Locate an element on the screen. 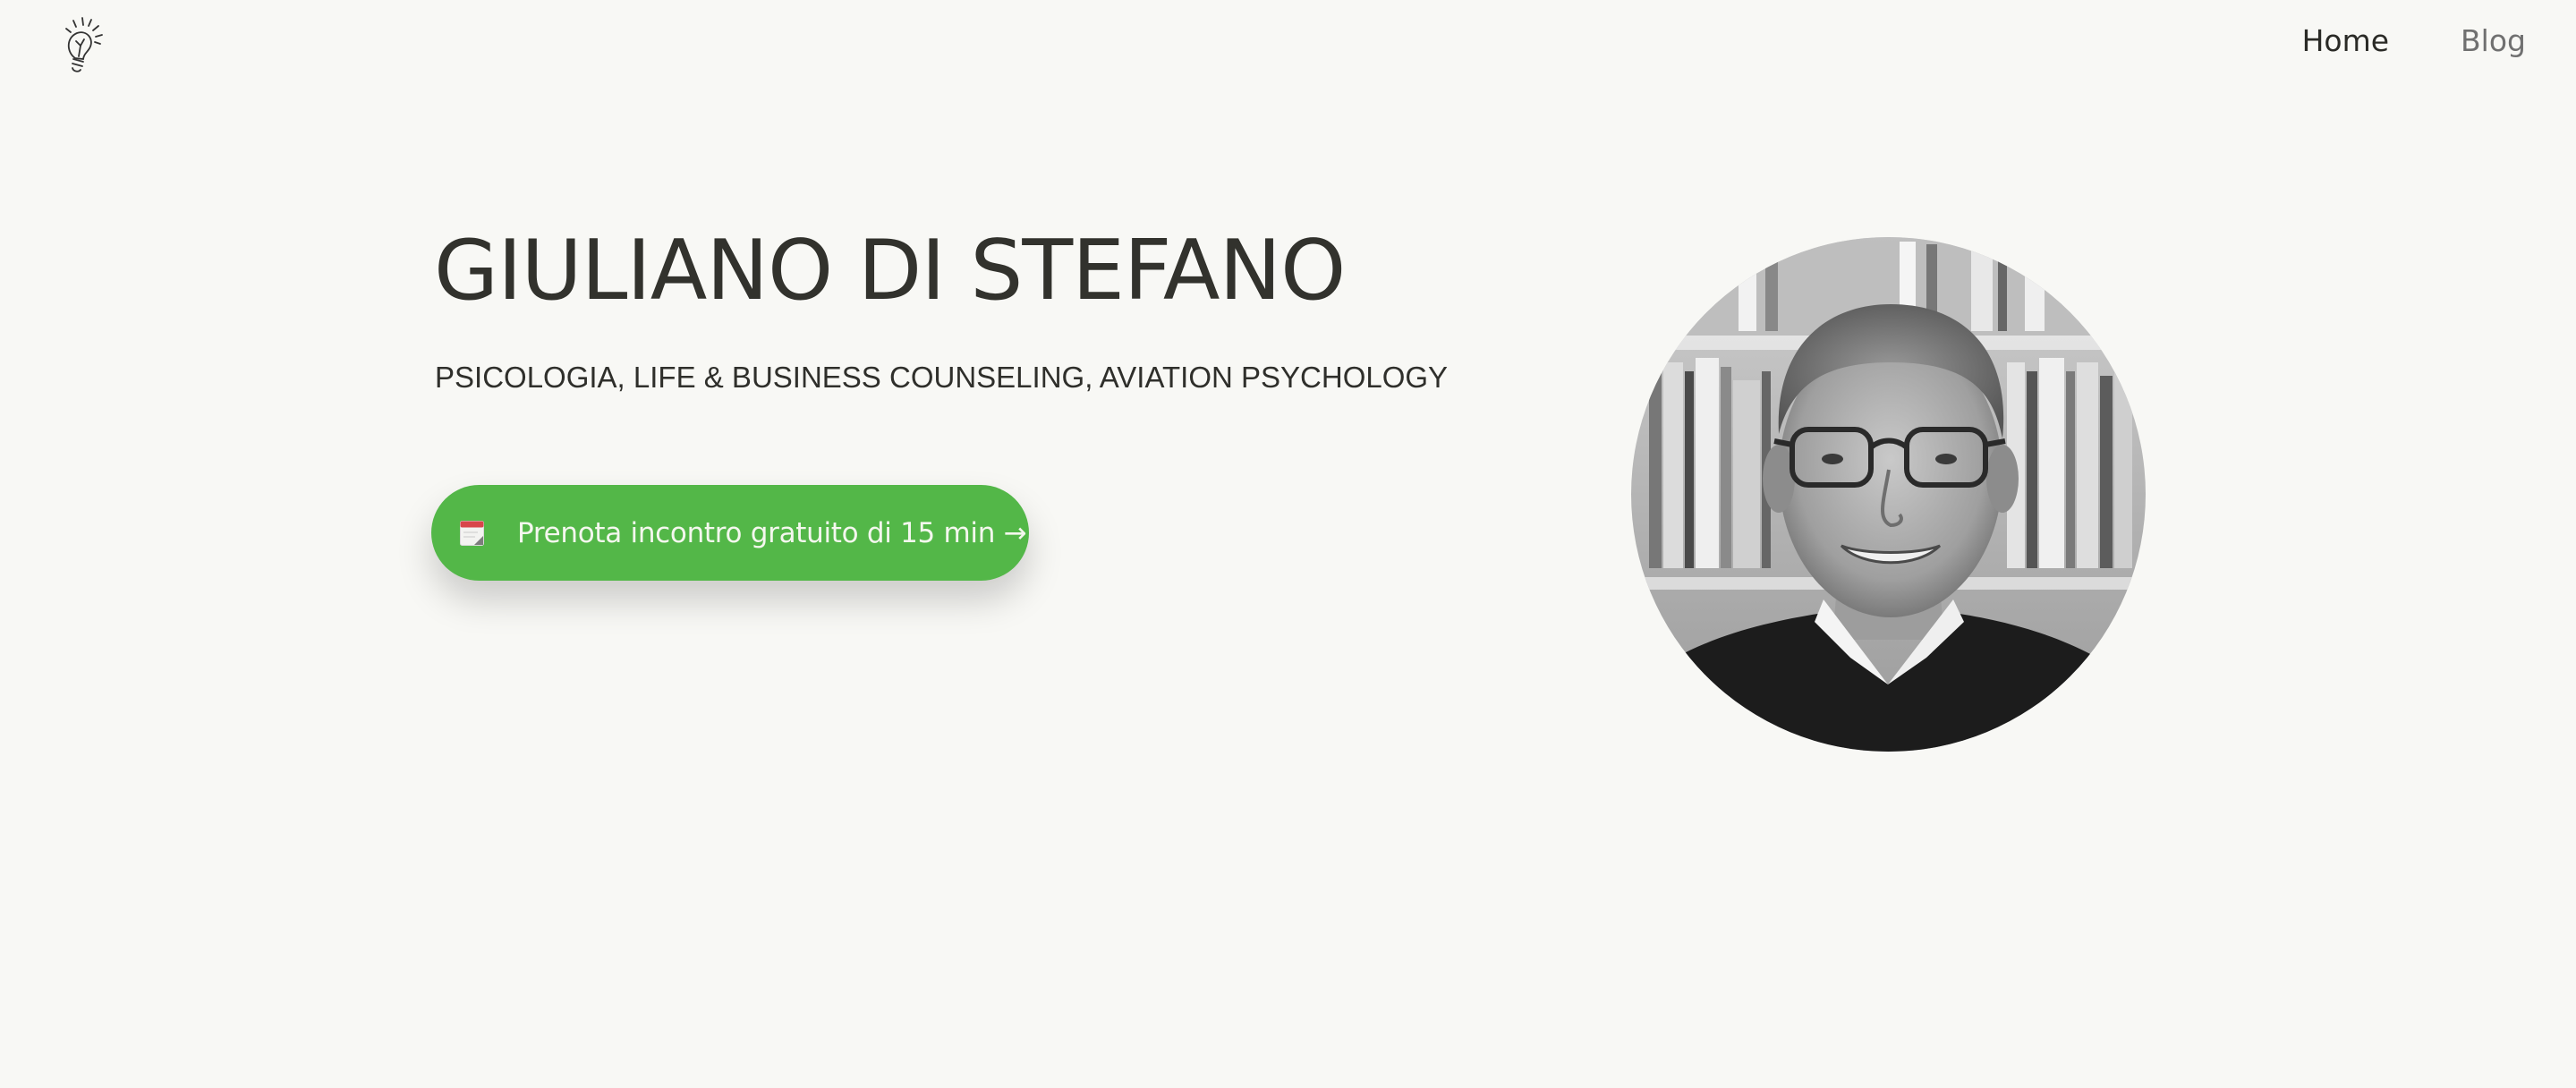 The height and width of the screenshot is (1088, 2576). hero-title: GIULIANO DI STEFANO is located at coordinates (890, 270).